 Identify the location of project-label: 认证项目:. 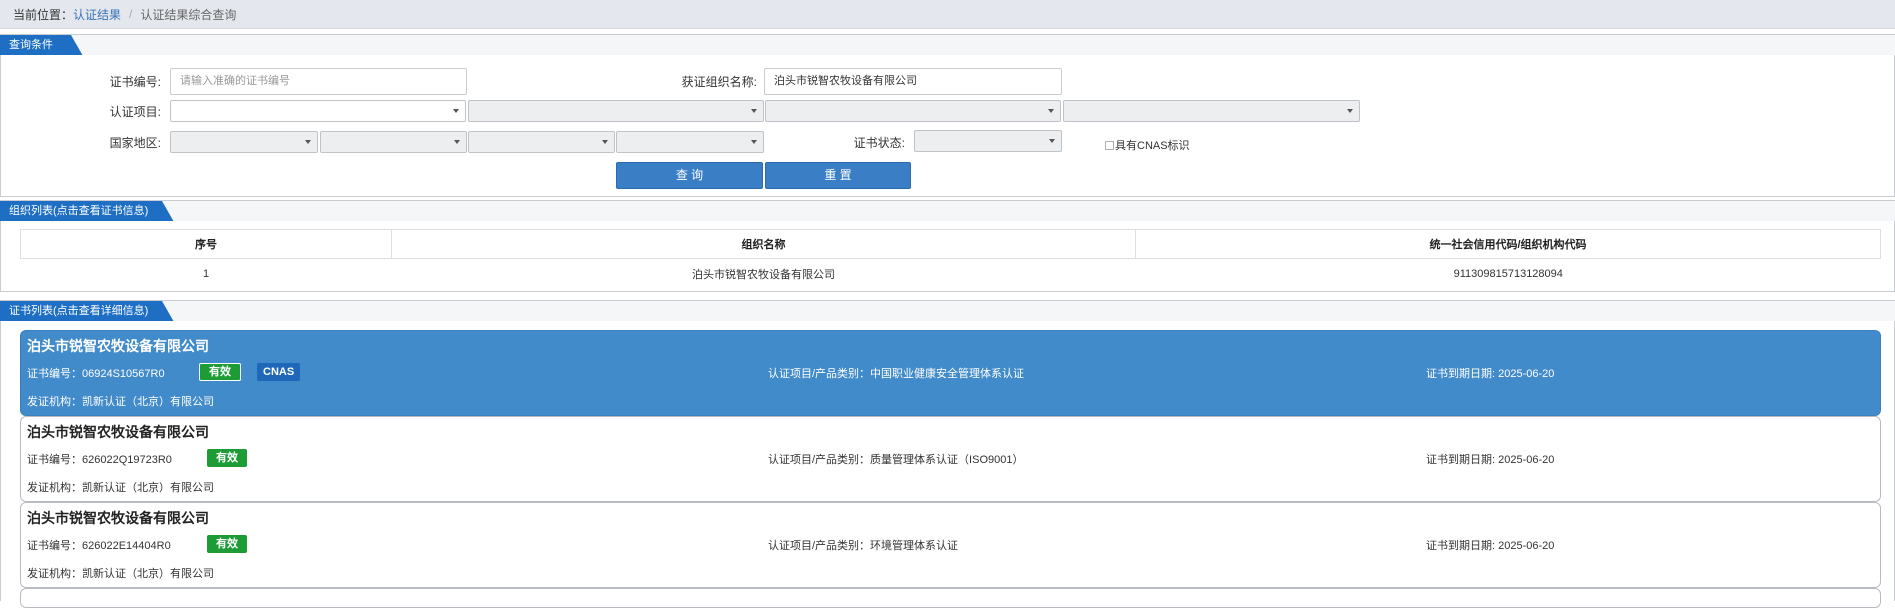
(135, 112).